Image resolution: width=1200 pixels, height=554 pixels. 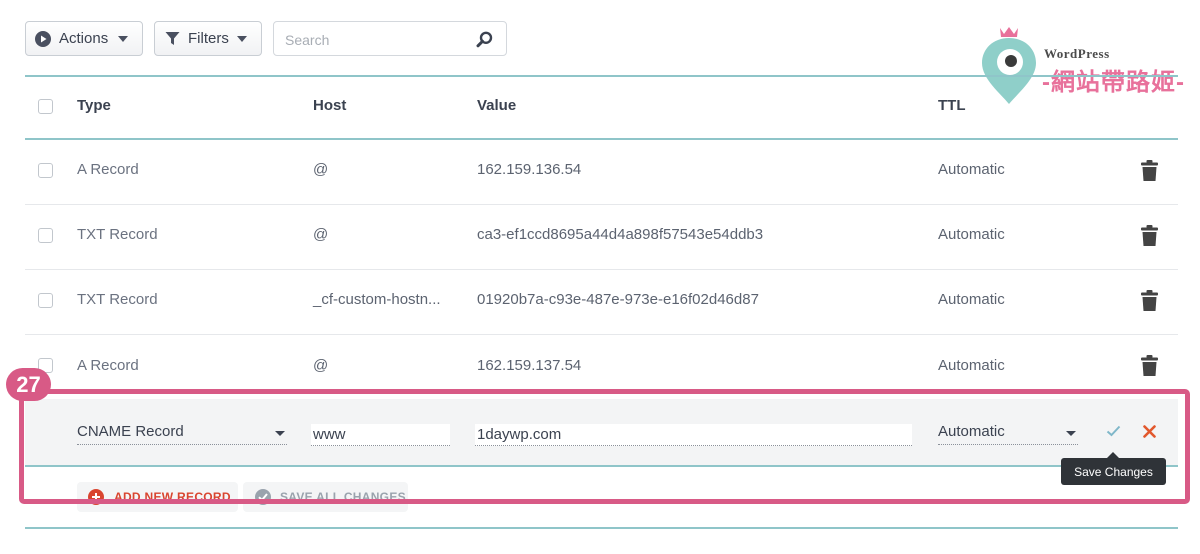 What do you see at coordinates (529, 169) in the screenshot?
I see `record-value: 162.159.136.54` at bounding box center [529, 169].